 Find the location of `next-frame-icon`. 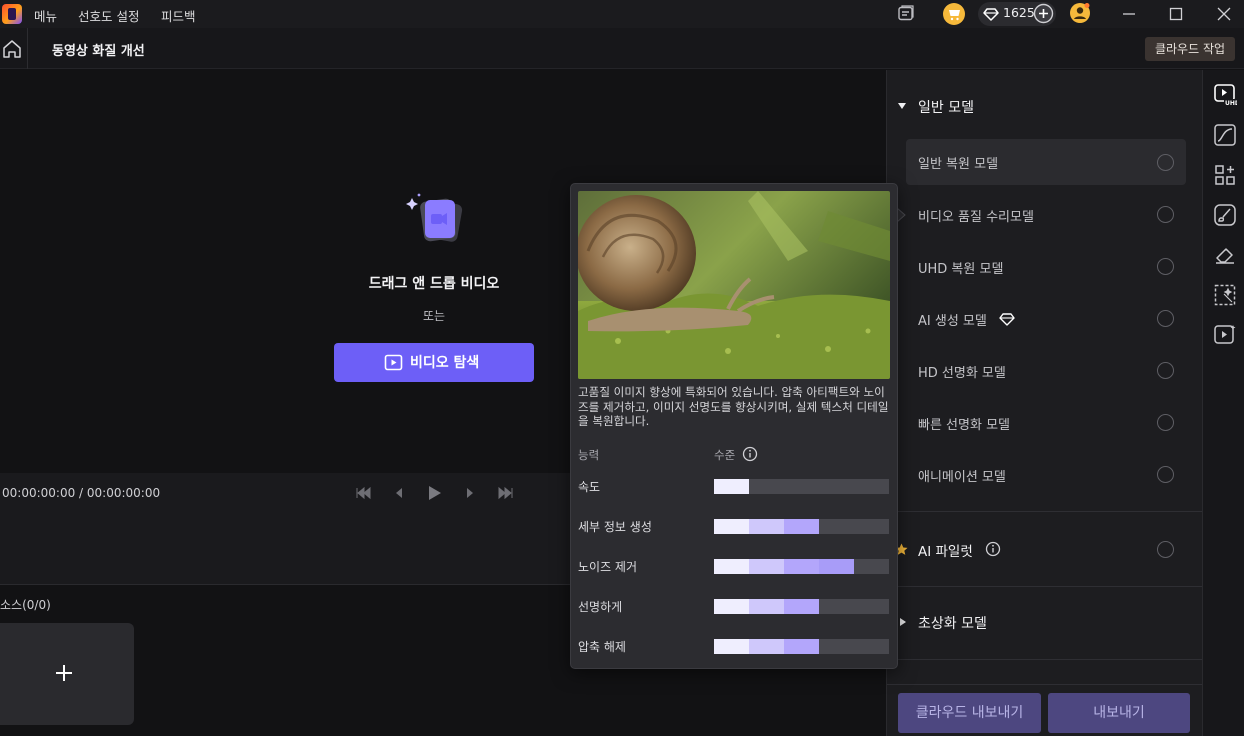

next-frame-icon is located at coordinates (470, 493).